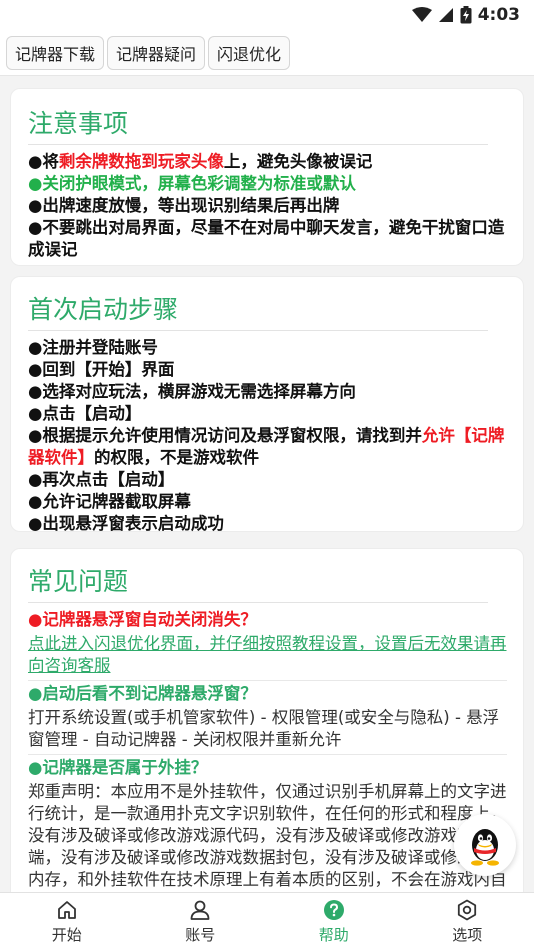 The height and width of the screenshot is (950, 534). What do you see at coordinates (485, 847) in the screenshot?
I see `qq-penguin-icon` at bounding box center [485, 847].